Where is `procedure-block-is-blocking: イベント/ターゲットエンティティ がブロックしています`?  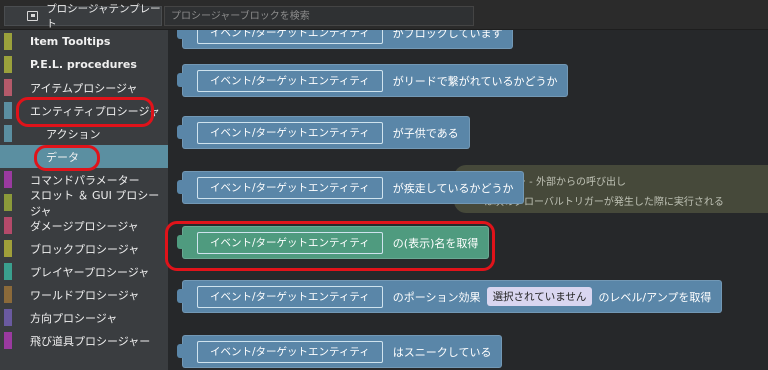
procedure-block-is-blocking: イベント/ターゲットエンティティ がブロックしています is located at coordinates (345, 39).